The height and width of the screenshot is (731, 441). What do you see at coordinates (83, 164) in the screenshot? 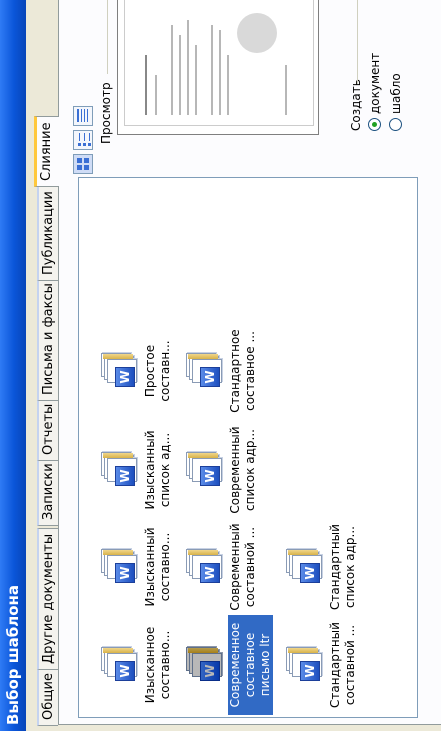
I see `large-icons-view-icon` at bounding box center [83, 164].